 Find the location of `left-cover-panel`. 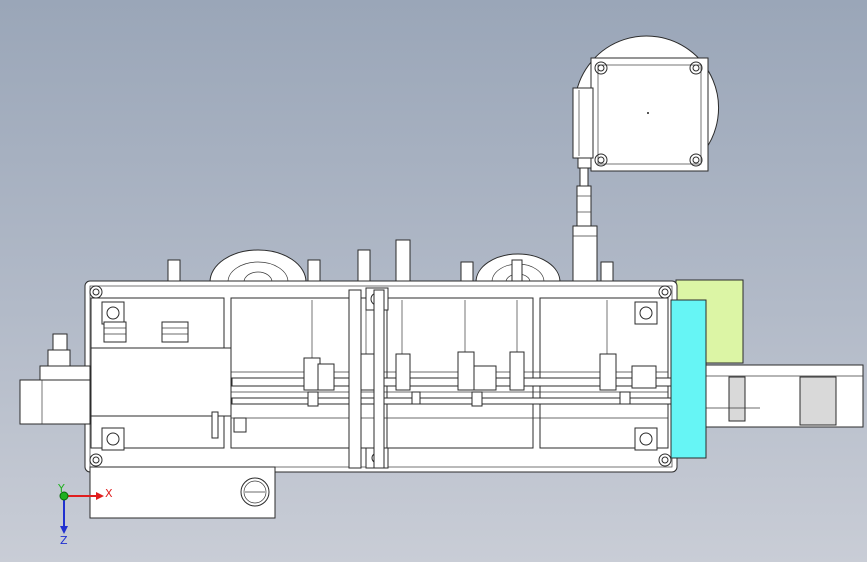

left-cover-panel is located at coordinates (161, 382).